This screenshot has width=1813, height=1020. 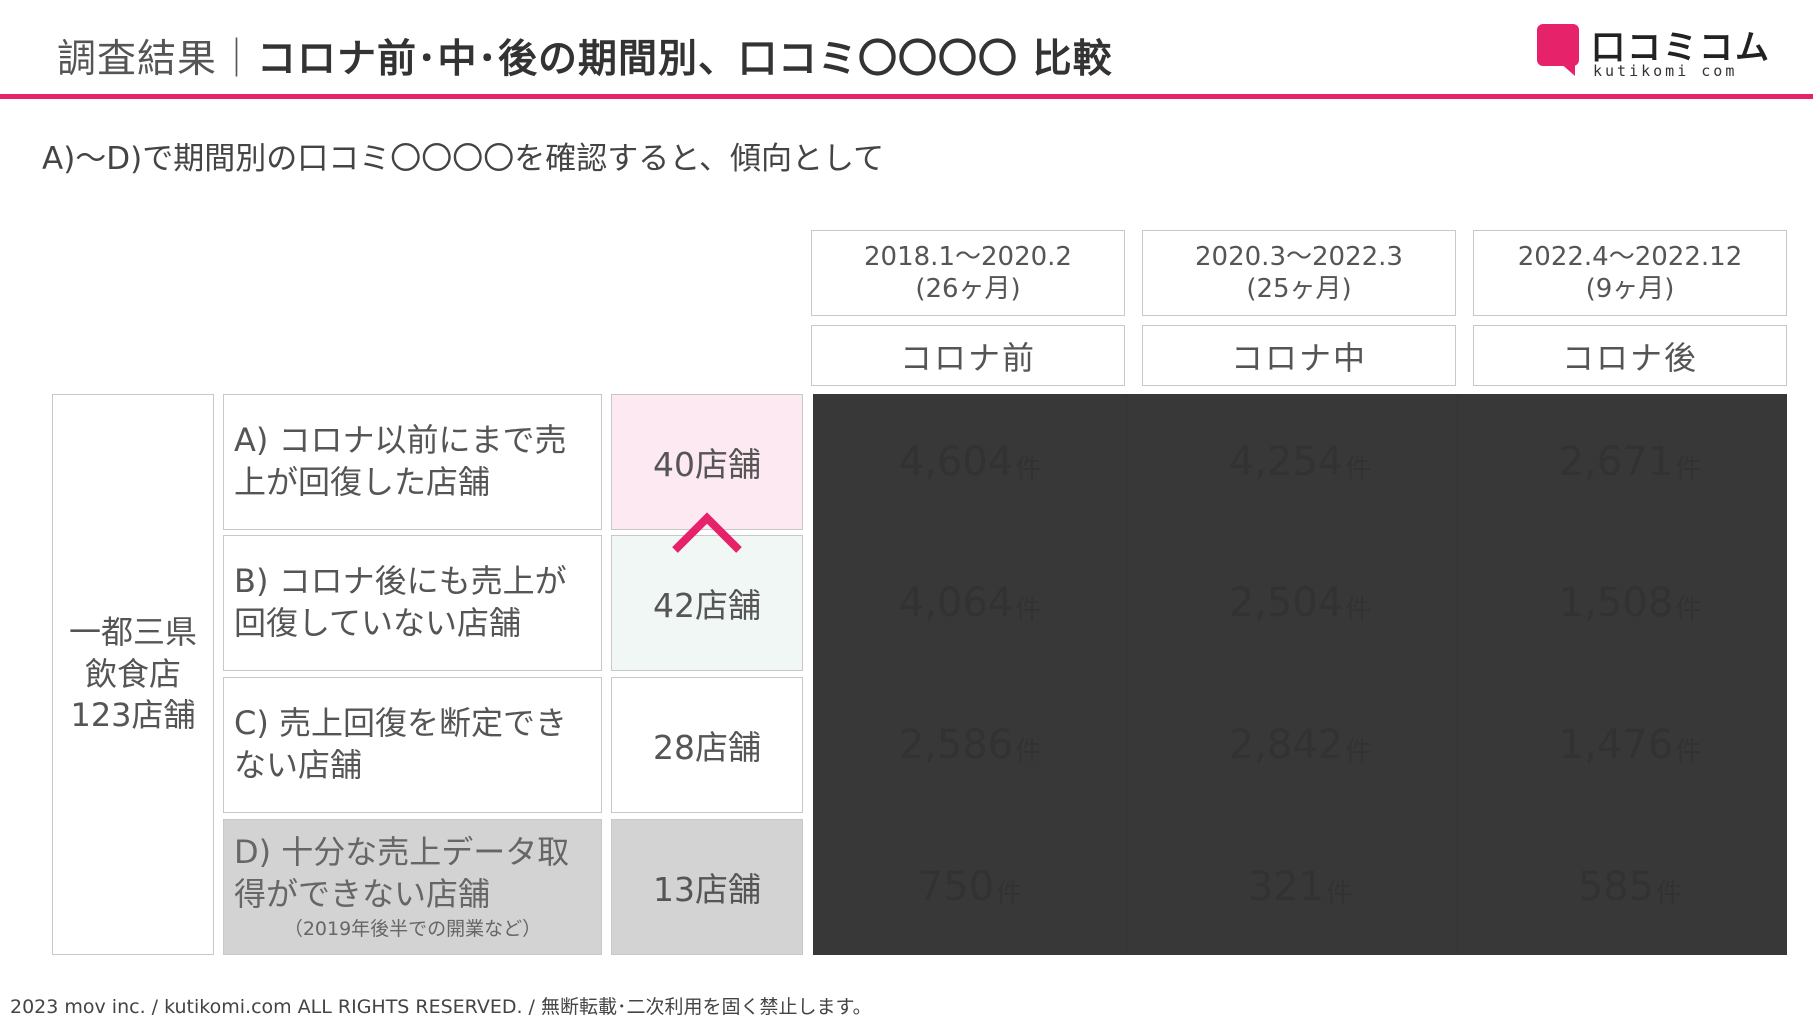 I want to click on period-header-during: 2020.3〜2022.3 (25ヶ月), so click(x=1299, y=273).